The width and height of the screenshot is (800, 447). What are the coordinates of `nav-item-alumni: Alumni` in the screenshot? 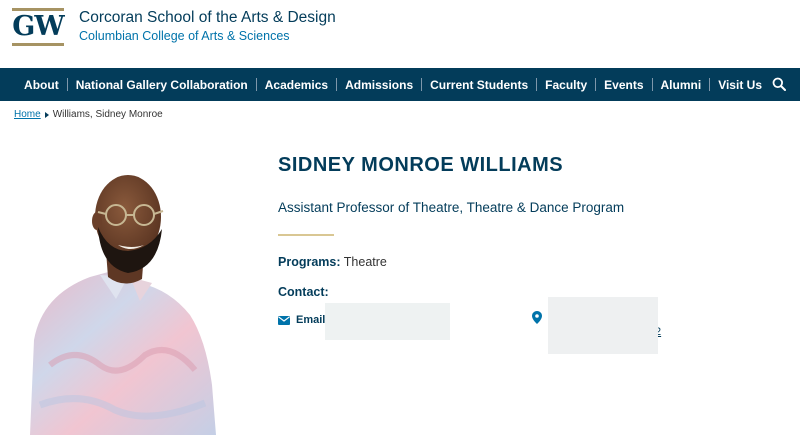 It's located at (673, 84).